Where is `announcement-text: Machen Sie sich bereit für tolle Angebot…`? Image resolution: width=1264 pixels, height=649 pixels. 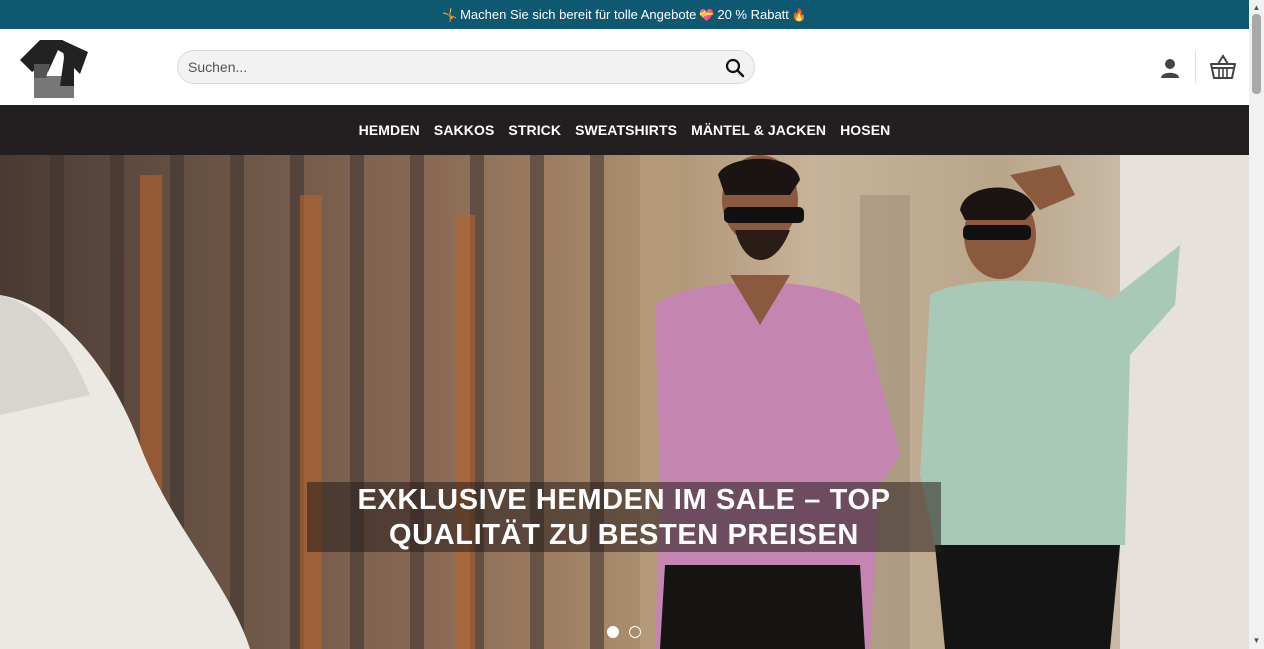 announcement-text: Machen Sie sich bereit für tolle Angebot… is located at coordinates (578, 14).